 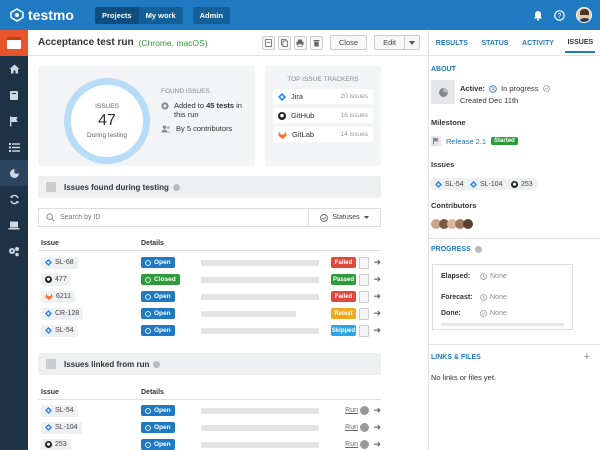 What do you see at coordinates (323, 96) in the screenshot?
I see `tracker-row-jira: Jira 20 issues` at bounding box center [323, 96].